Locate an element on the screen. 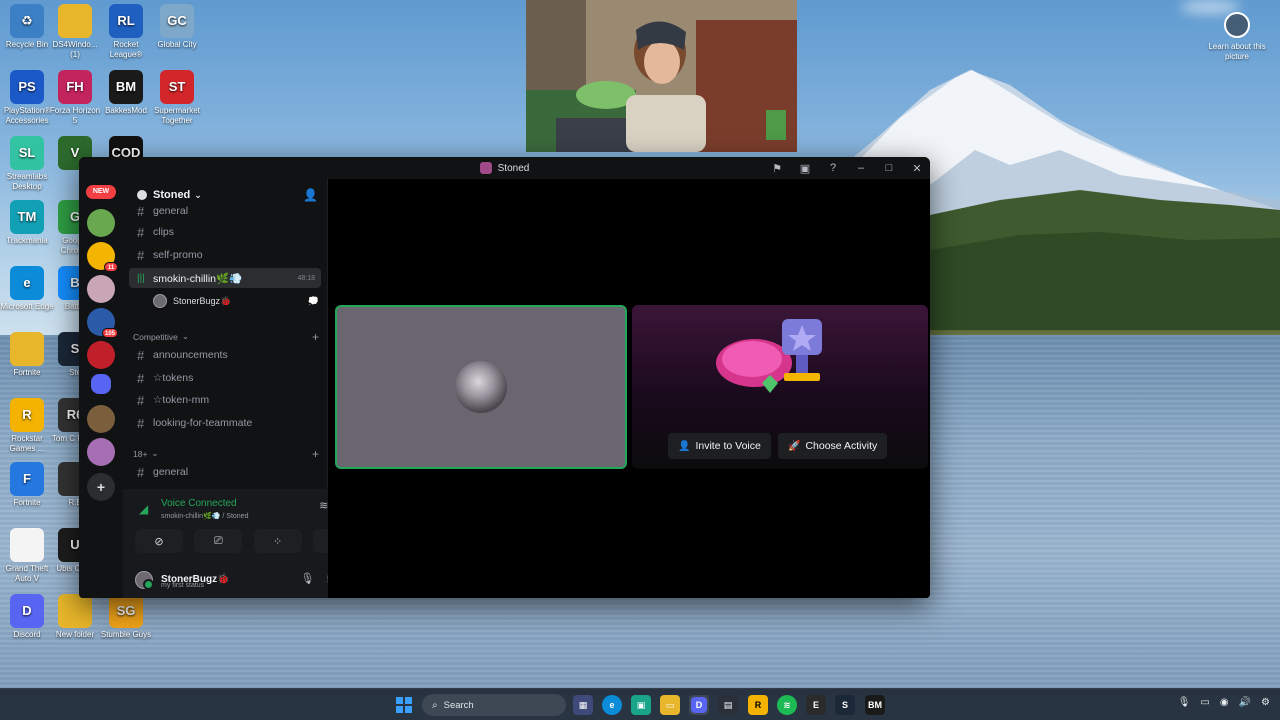 This screenshot has height=720, width=1280. desktop-icon-rocket: RL Rocket League® is located at coordinates (126, 32).